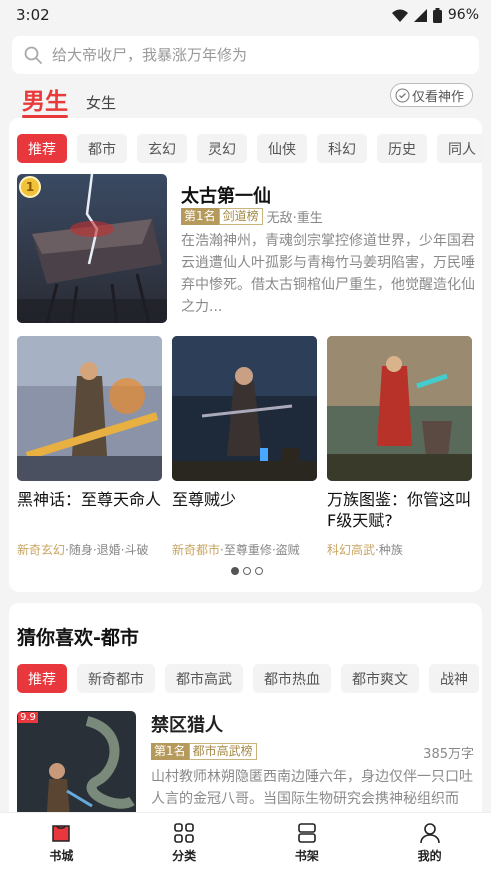 This screenshot has width=491, height=873. I want to click on book-meta: 新奇玄幻·随身·退婚·斗破, so click(89, 549).